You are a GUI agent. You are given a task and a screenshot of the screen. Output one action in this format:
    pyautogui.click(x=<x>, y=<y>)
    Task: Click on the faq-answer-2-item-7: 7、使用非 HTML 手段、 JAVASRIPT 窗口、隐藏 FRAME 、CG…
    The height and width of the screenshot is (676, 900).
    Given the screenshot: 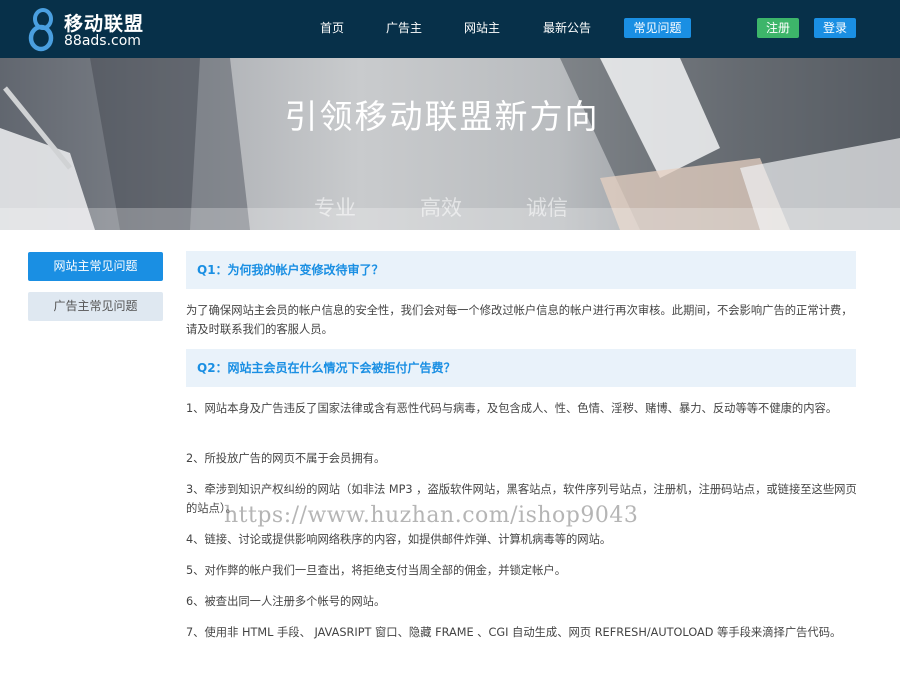 What is the action you would take?
    pyautogui.click(x=514, y=632)
    